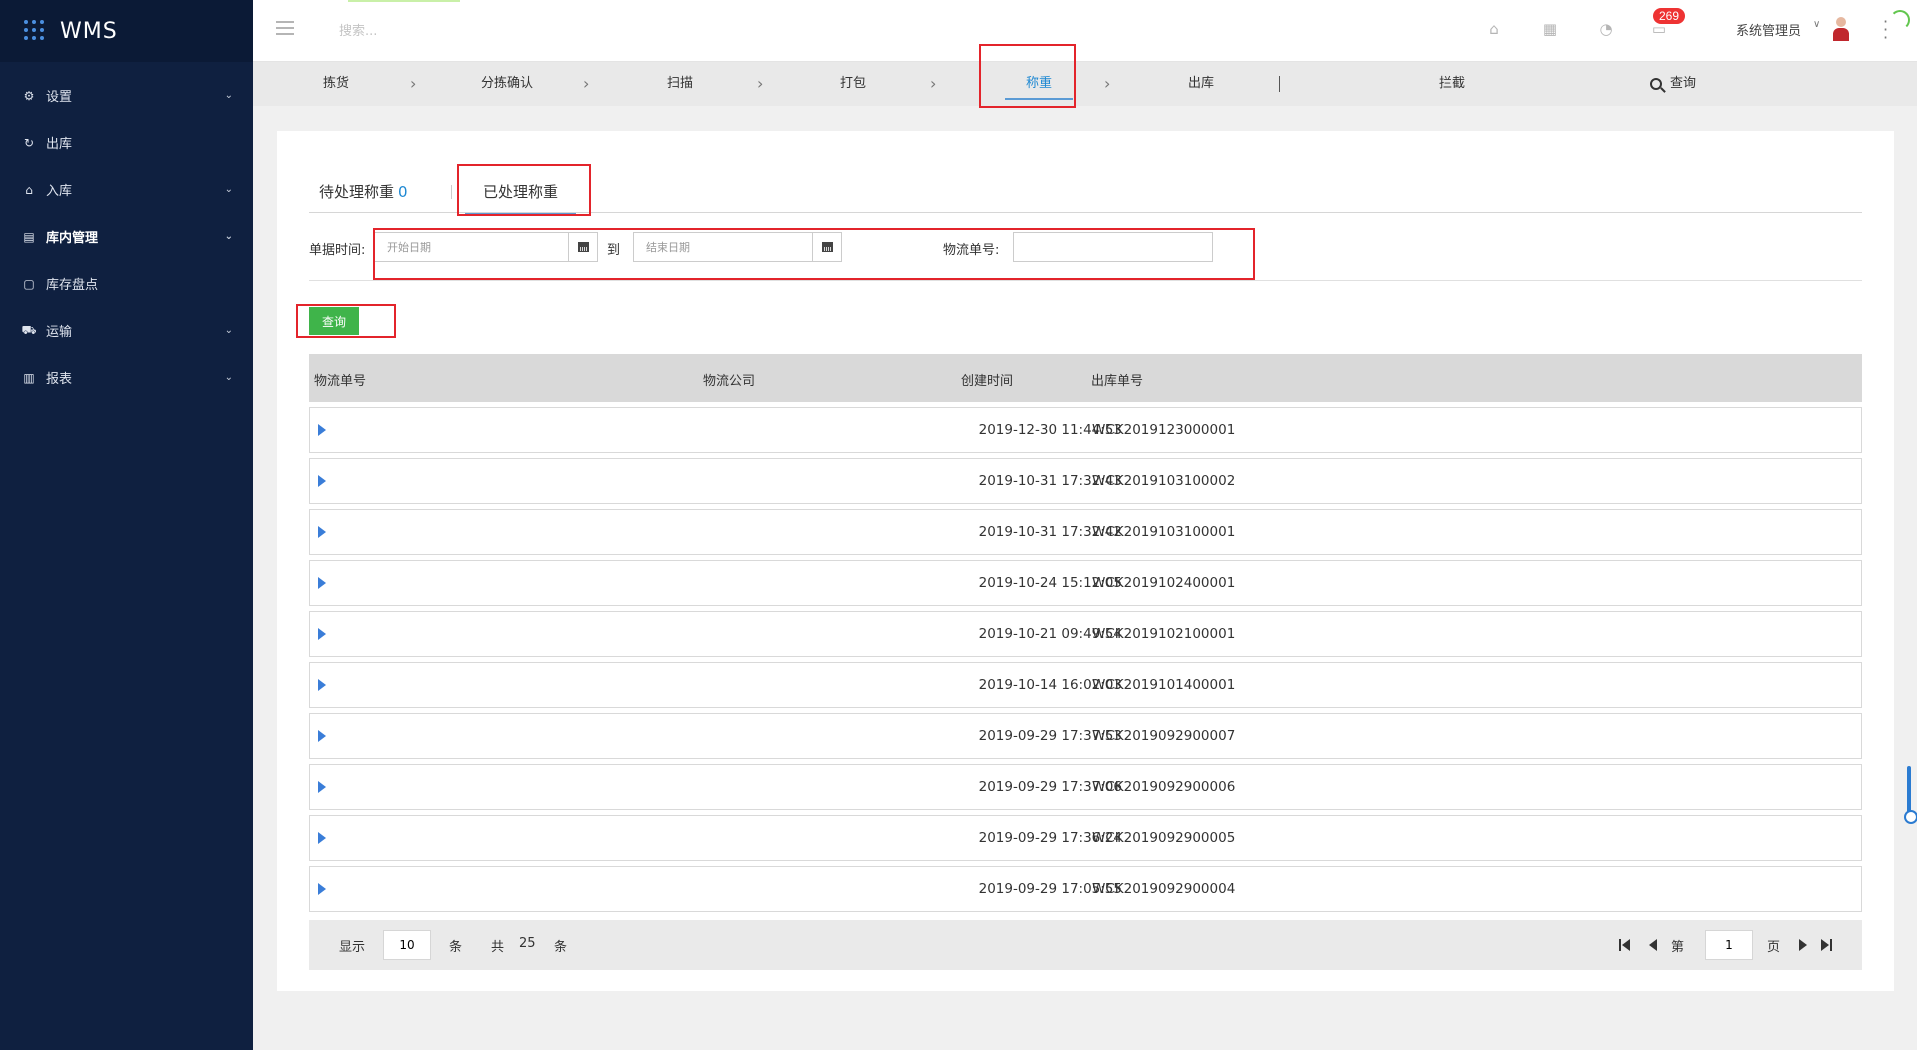  Describe the element at coordinates (334, 321) in the screenshot. I see `query-button: 查询` at that location.